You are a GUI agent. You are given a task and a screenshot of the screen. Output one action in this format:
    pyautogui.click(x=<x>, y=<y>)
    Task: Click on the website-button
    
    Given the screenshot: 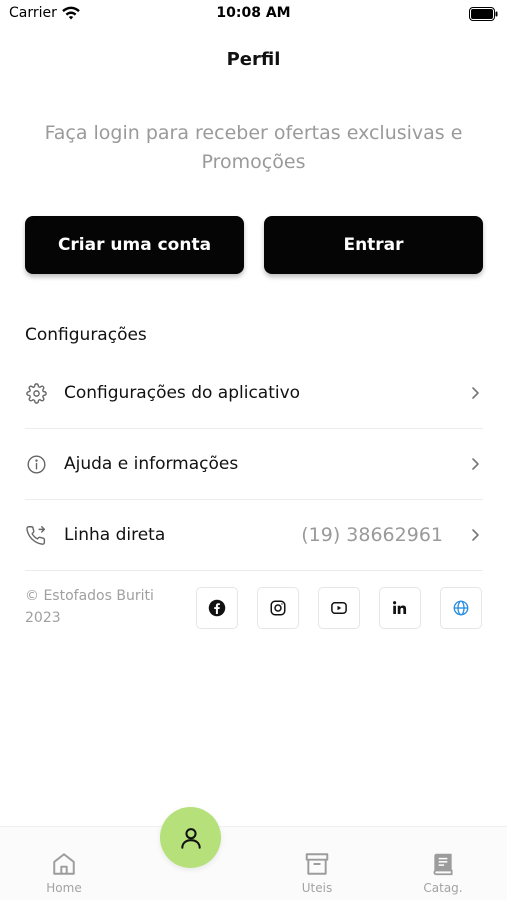 What is the action you would take?
    pyautogui.click(x=461, y=608)
    